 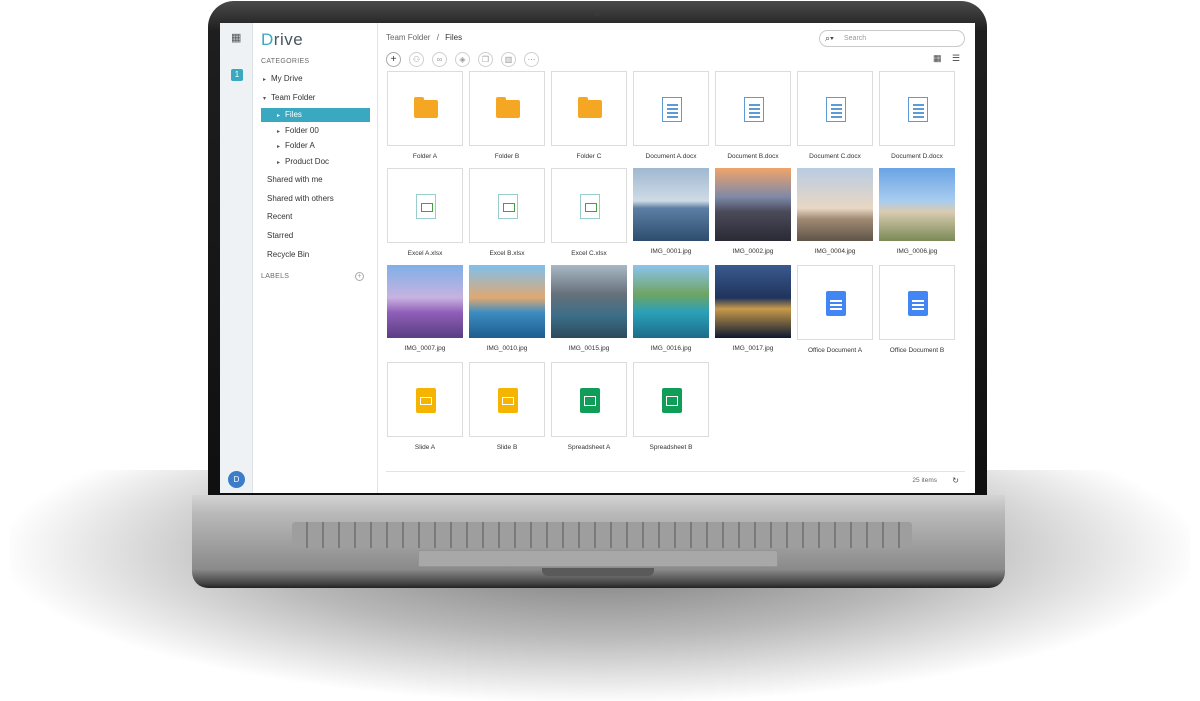 I want to click on file-tile: Document C.docx, so click(x=835, y=116).